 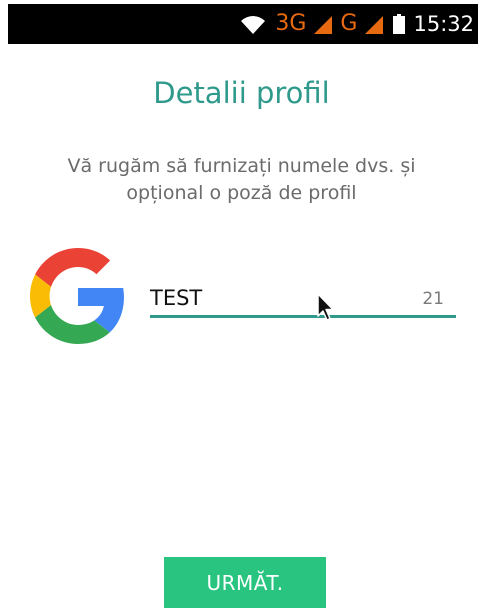 What do you see at coordinates (303, 316) in the screenshot?
I see `input-underline` at bounding box center [303, 316].